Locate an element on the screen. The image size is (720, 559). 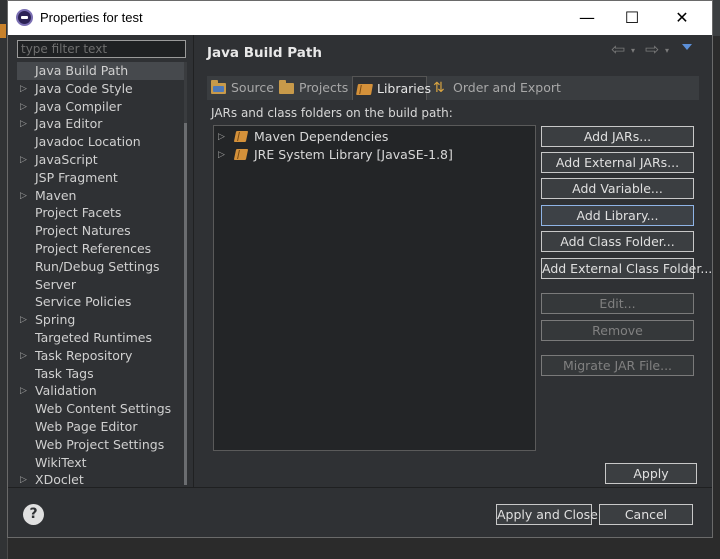
projects-folder-icon is located at coordinates (286, 87).